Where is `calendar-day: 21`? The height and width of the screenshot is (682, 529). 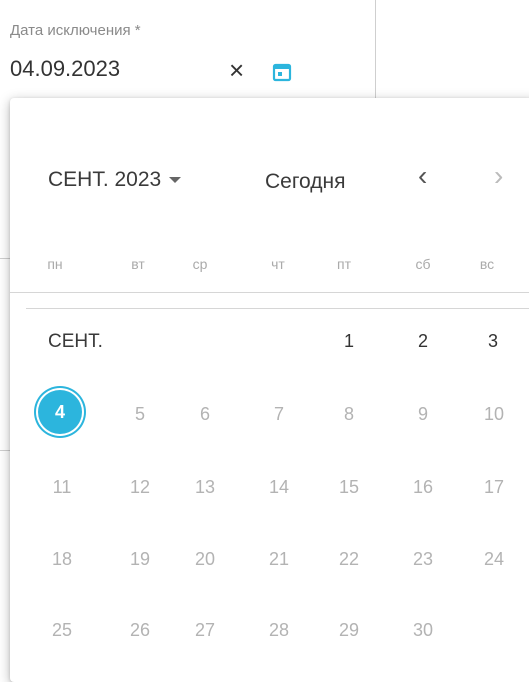 calendar-day: 21 is located at coordinates (279, 559).